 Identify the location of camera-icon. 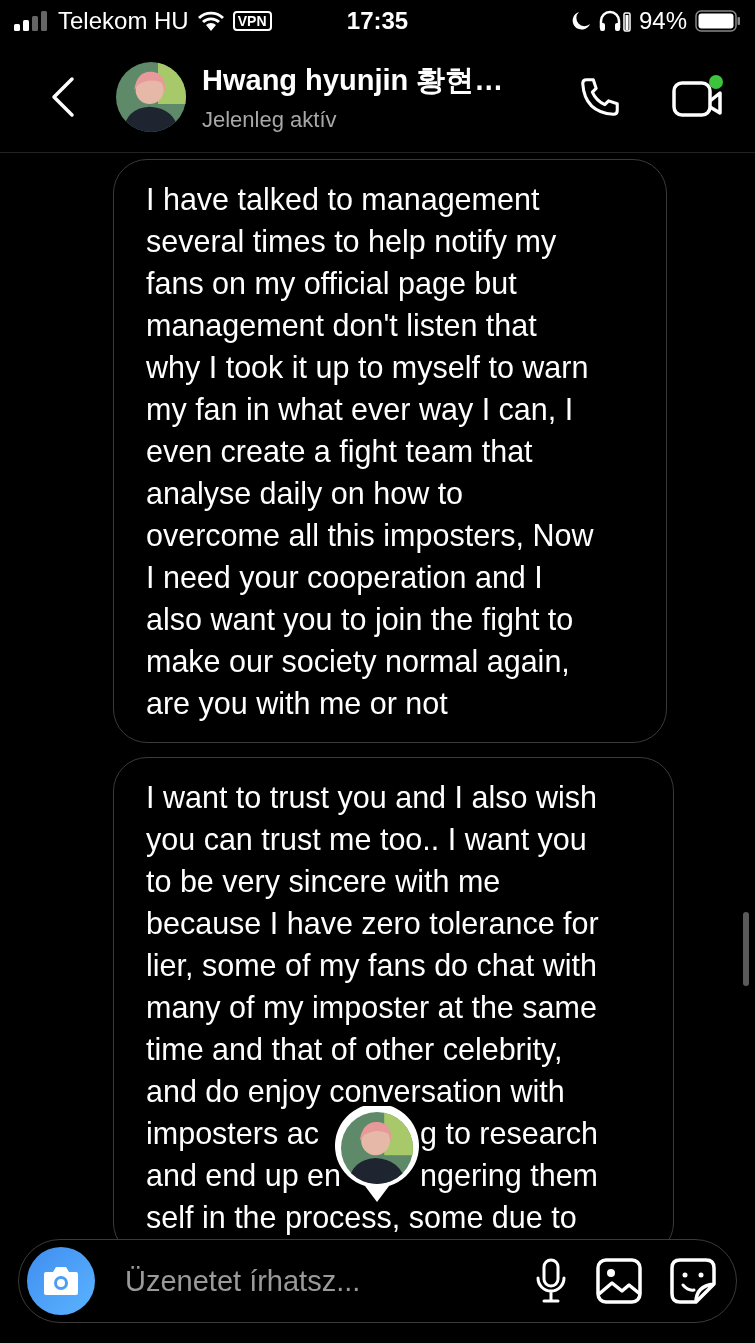
(61, 1281).